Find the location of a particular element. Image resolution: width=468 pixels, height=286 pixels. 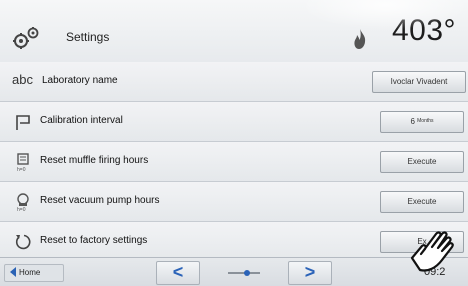

laboratory-name-label: Laboratory name is located at coordinates (80, 80).